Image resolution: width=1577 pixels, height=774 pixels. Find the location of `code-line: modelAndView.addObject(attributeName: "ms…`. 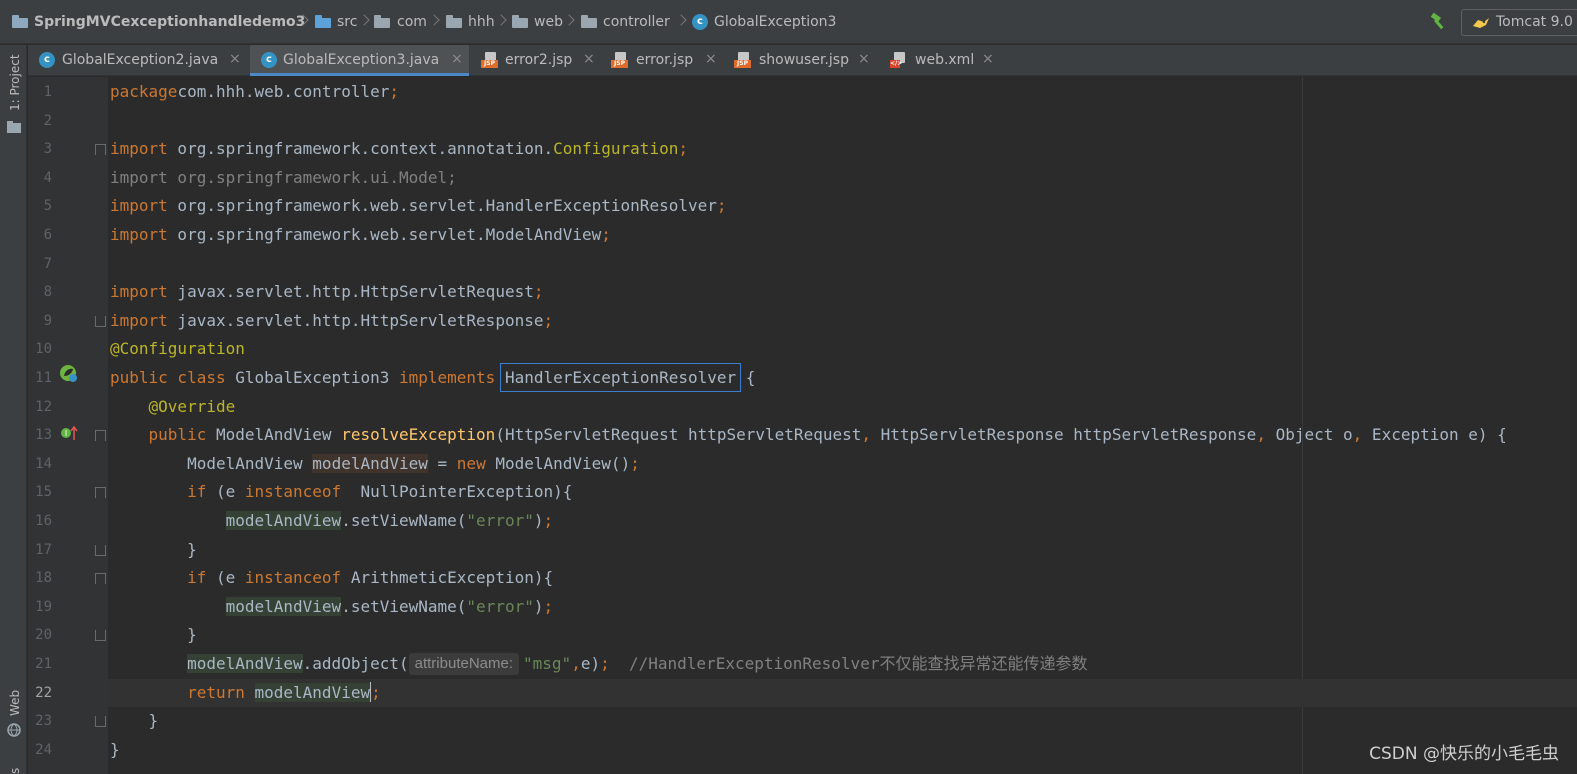

code-line: modelAndView.addObject(attributeName: "ms… is located at coordinates (598, 664).